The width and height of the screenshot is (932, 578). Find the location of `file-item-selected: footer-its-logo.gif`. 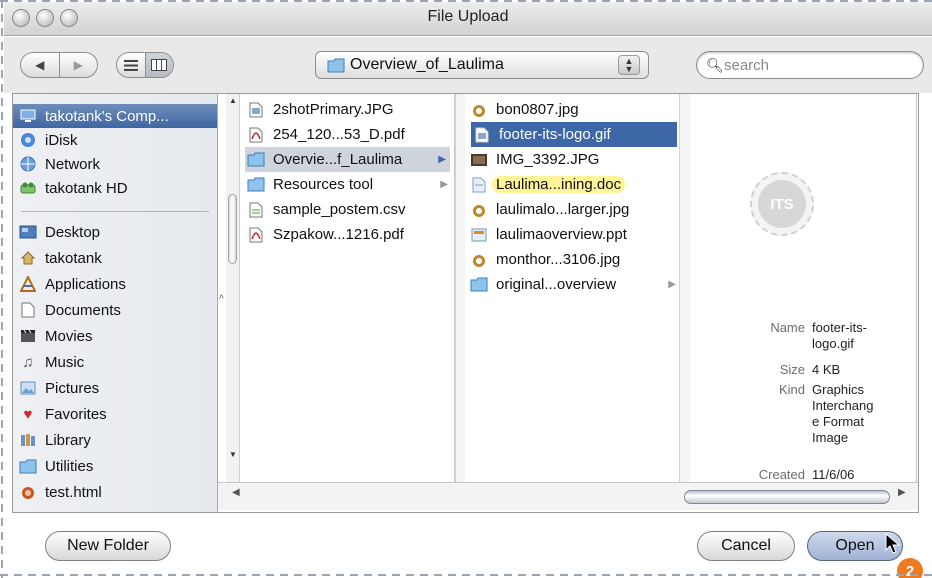

file-item-selected: footer-its-logo.gif is located at coordinates (574, 134).